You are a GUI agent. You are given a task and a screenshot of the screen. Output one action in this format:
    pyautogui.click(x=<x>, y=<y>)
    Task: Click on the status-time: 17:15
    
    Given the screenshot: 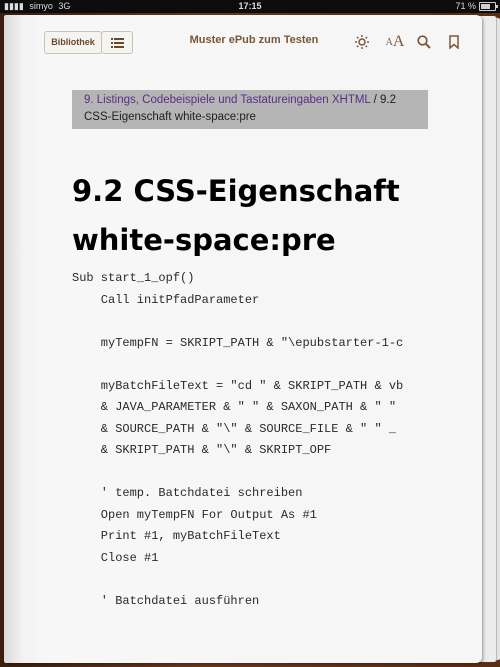 What is the action you would take?
    pyautogui.click(x=250, y=6)
    